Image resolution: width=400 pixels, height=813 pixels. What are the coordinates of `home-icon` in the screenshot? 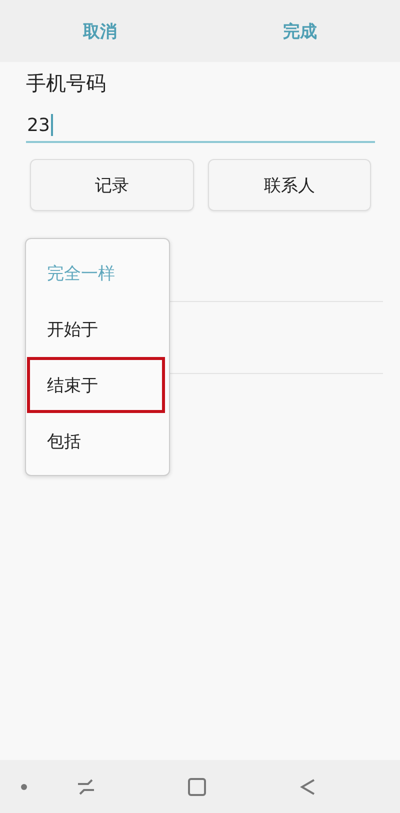 It's located at (197, 787).